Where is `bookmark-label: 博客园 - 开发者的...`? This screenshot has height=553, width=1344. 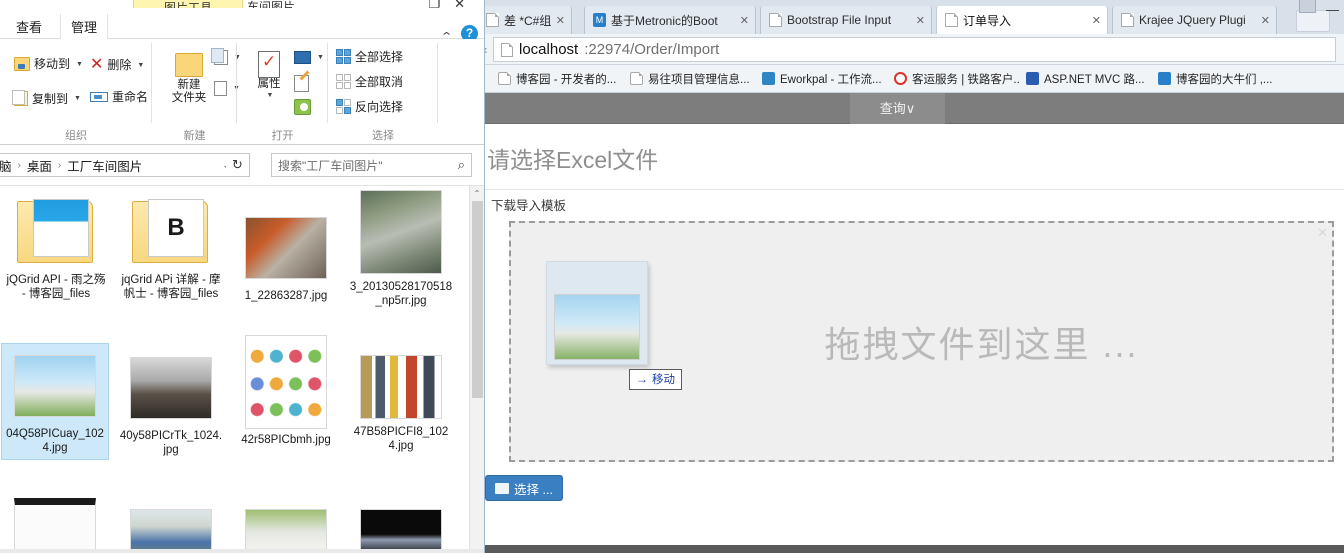 bookmark-label: 博客园 - 开发者的... is located at coordinates (566, 79).